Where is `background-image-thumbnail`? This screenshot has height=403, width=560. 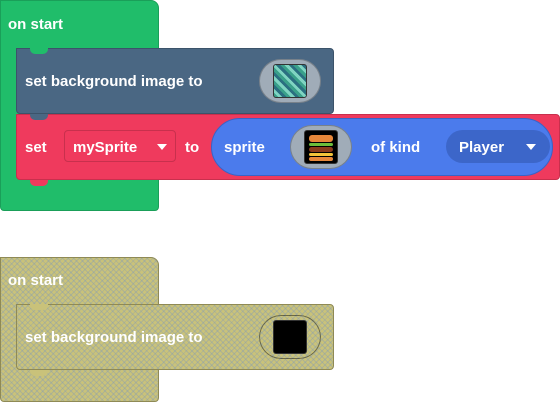
background-image-thumbnail is located at coordinates (290, 81).